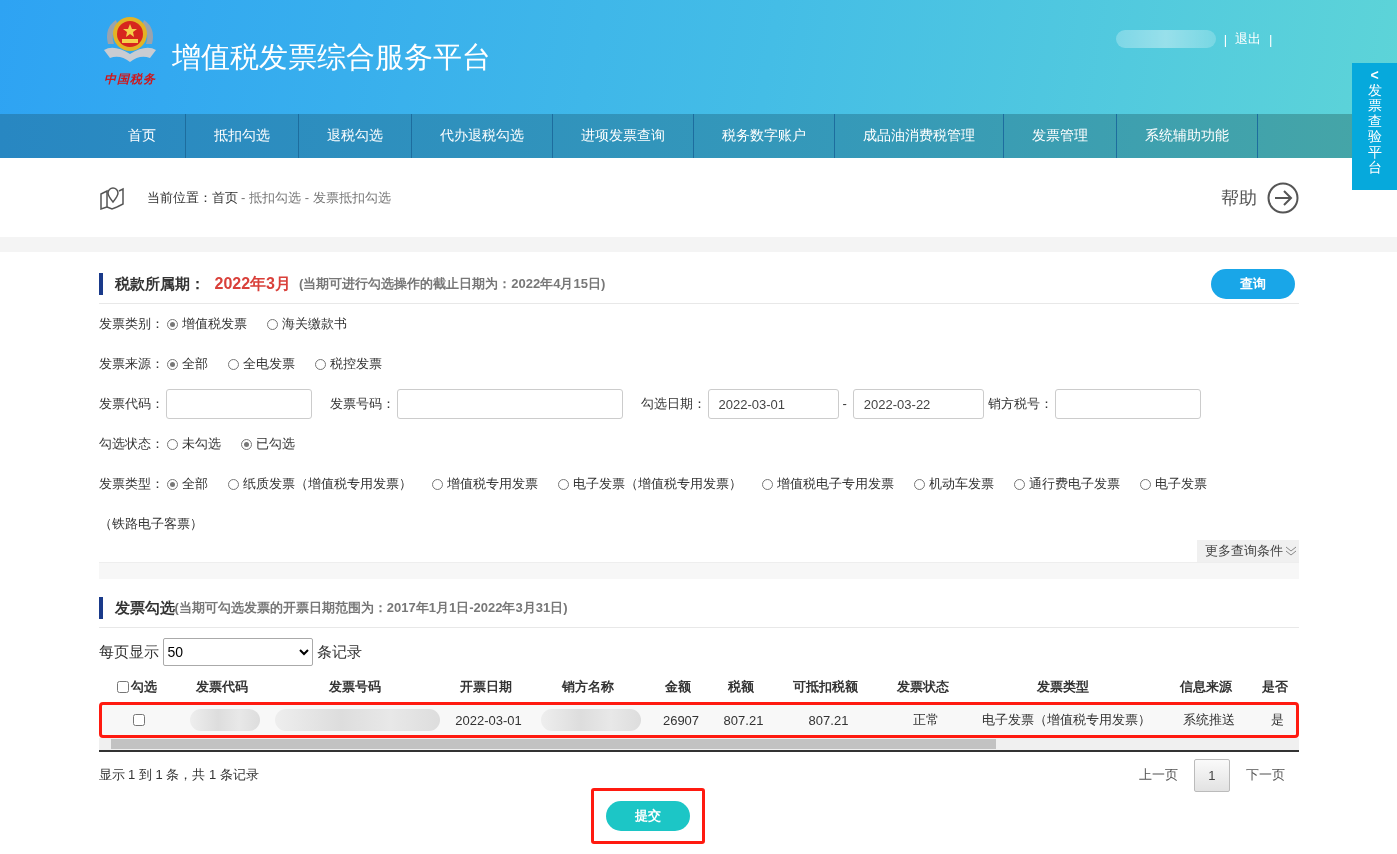 The height and width of the screenshot is (854, 1397). Describe the element at coordinates (129, 79) in the screenshot. I see `logo-text: 中国税务` at that location.